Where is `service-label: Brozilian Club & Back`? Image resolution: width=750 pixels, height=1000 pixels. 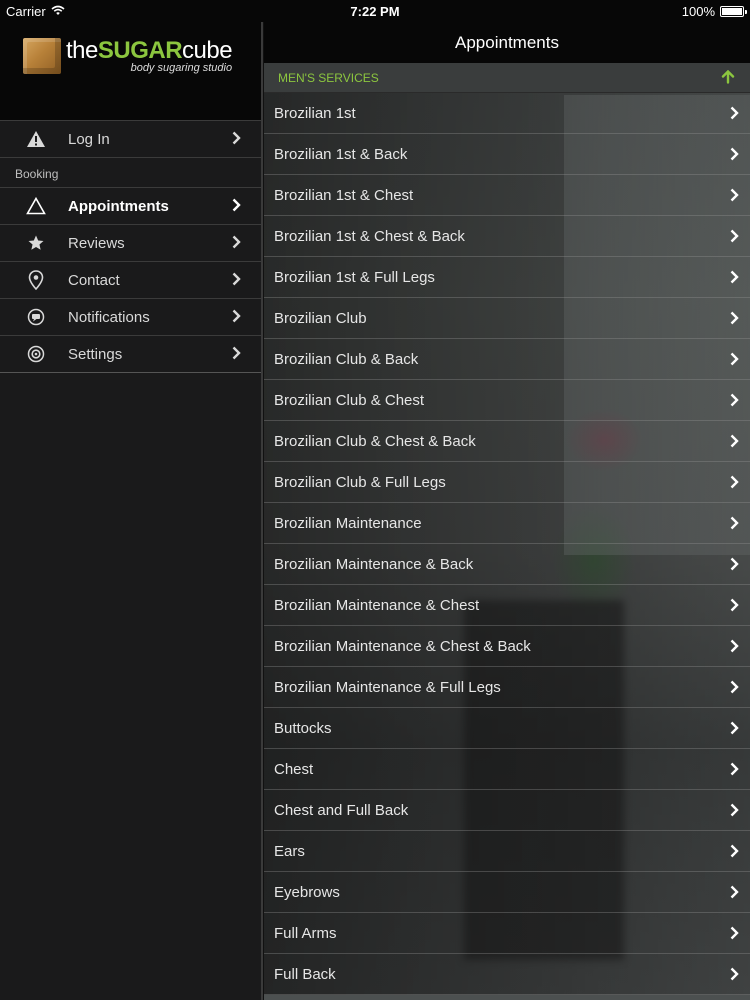
service-label: Brozilian Club & Back is located at coordinates (346, 359).